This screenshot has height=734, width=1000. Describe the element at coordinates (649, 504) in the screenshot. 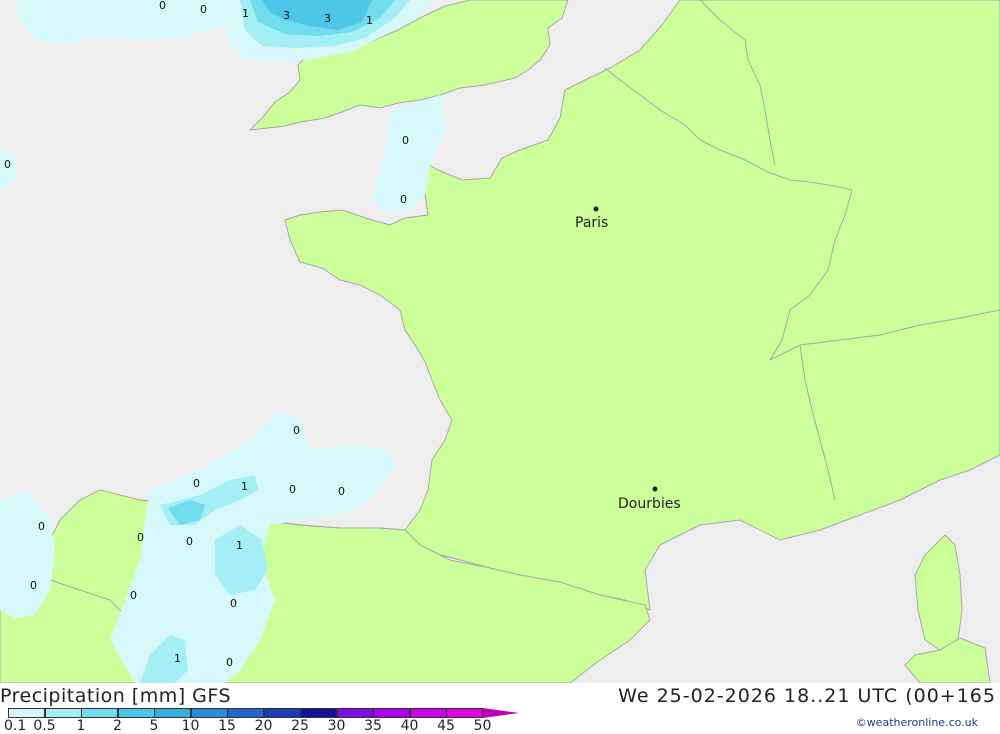

I see `city-label-dourbies: Dourbies` at that location.